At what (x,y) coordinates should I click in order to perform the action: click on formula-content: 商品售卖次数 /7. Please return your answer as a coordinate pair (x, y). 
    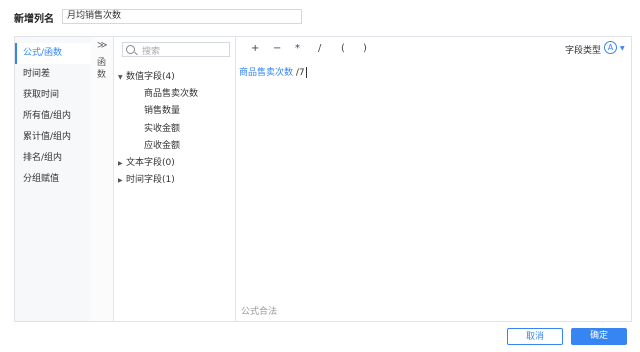
    Looking at the image, I should click on (273, 71).